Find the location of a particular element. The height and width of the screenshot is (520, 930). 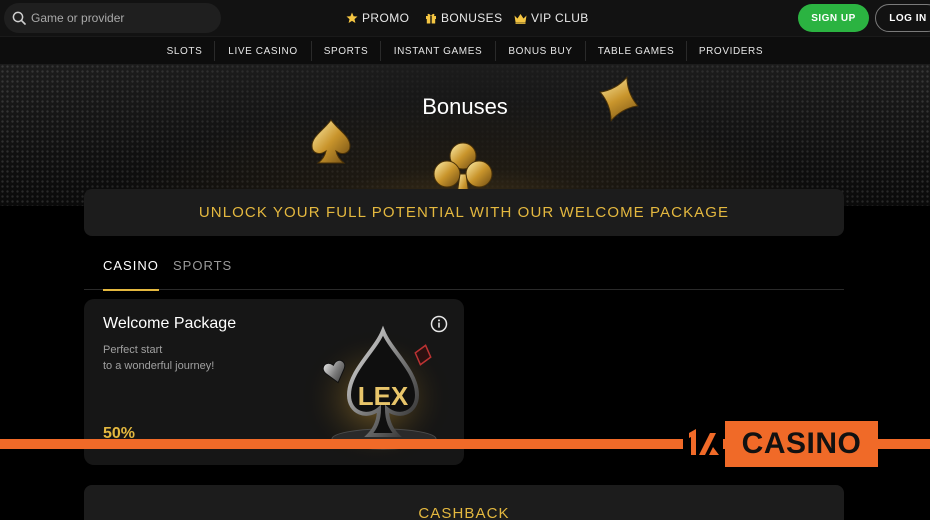

card-subtitle: Perfect start to a wonderful journey! is located at coordinates (158, 358).